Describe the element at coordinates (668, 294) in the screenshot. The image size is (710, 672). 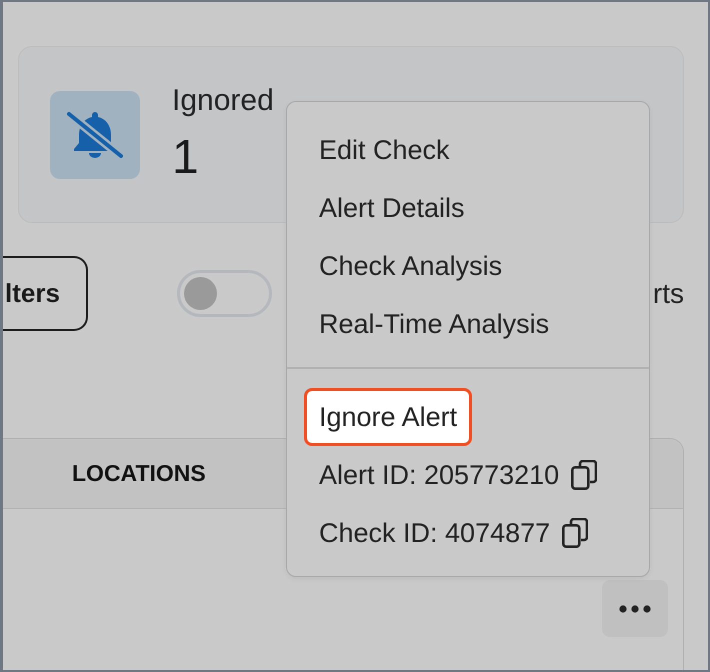
I see `toggle-label: rts` at that location.